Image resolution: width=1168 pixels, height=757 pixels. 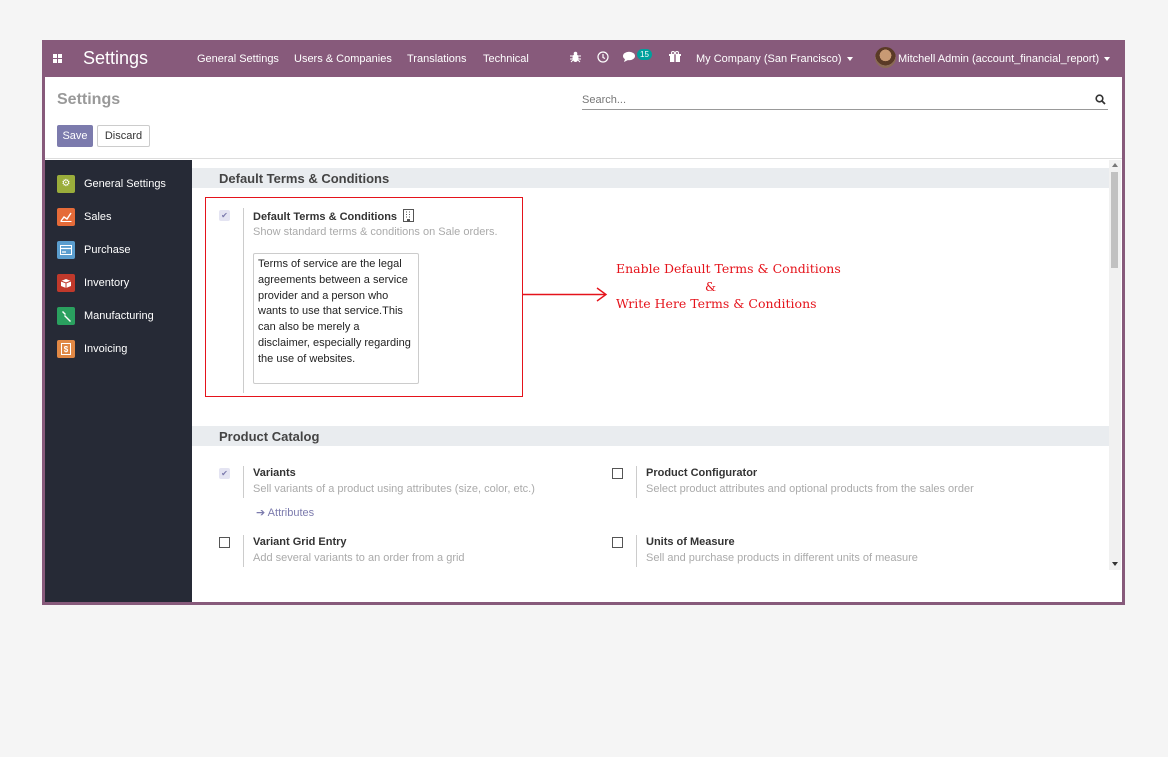 What do you see at coordinates (119, 316) in the screenshot?
I see `sidebar-item-label: Manufacturing` at bounding box center [119, 316].